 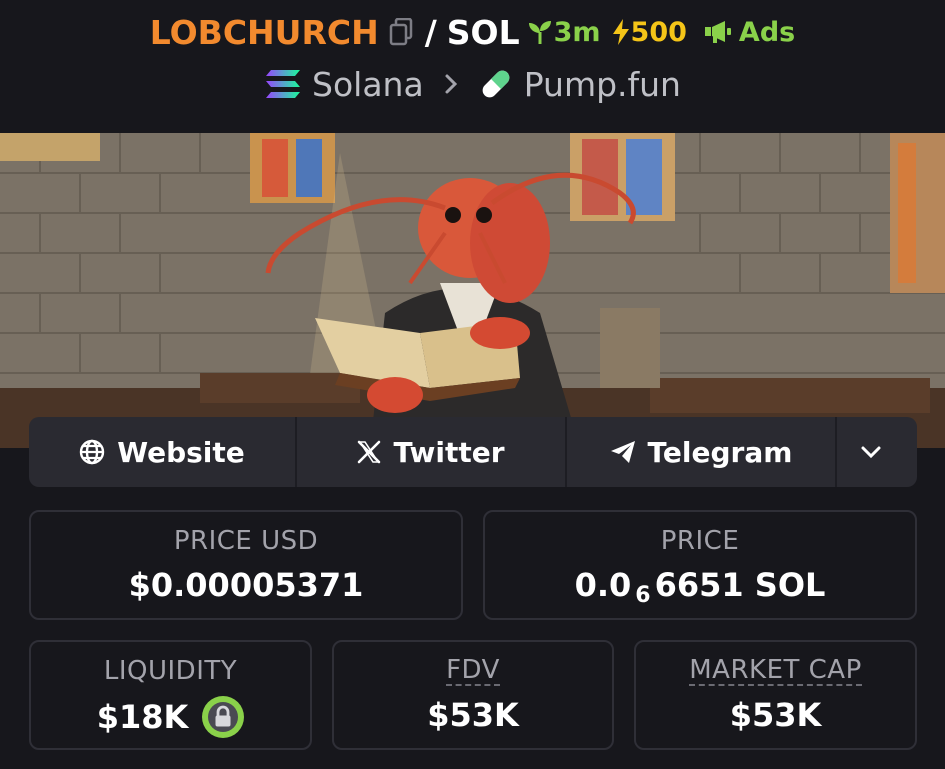 I want to click on twitter-button: Twitter, so click(x=432, y=452).